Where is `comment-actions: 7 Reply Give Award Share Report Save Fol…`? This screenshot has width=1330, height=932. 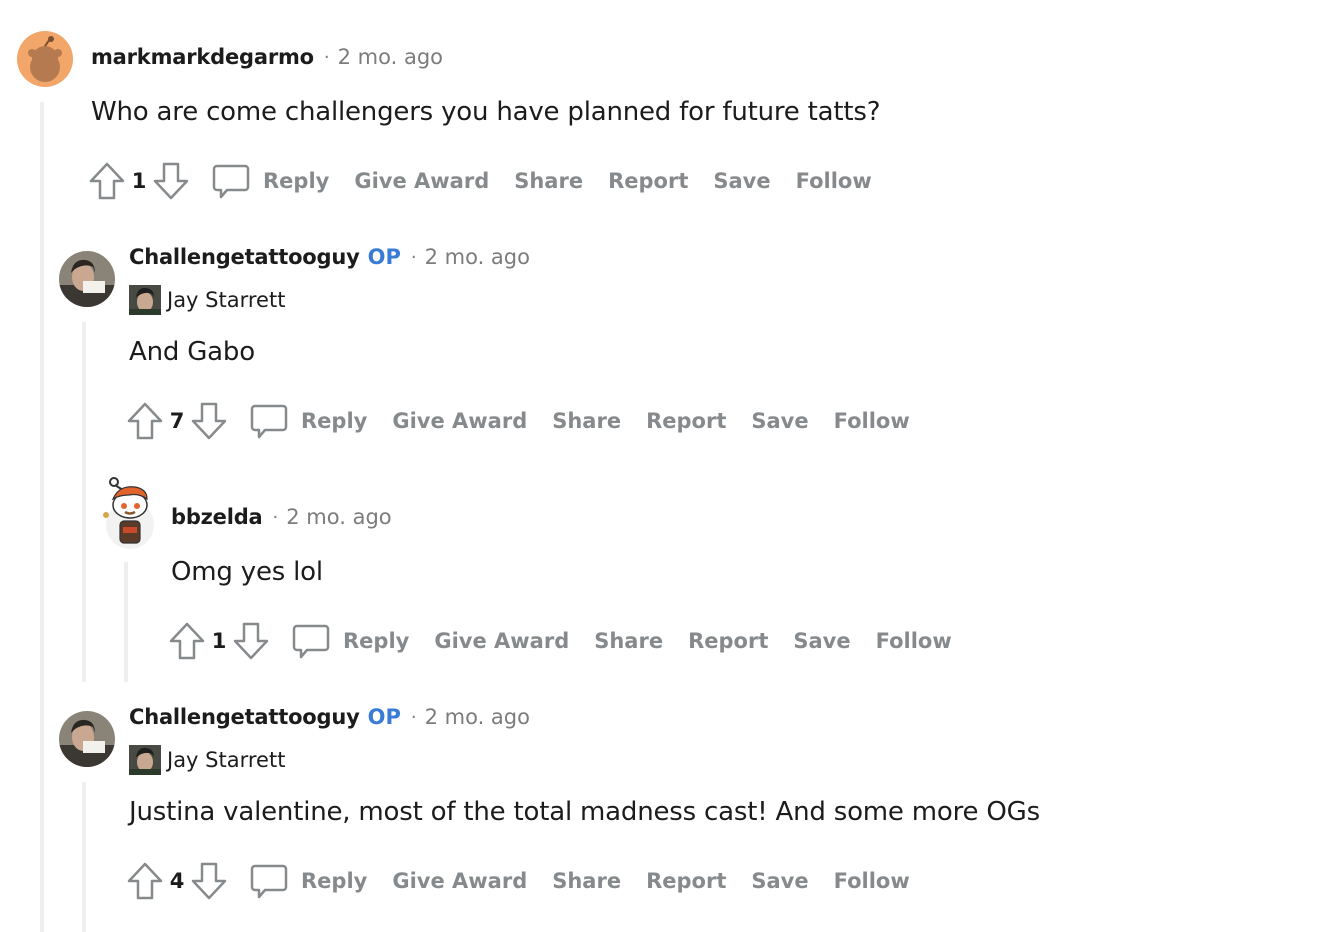
comment-actions: 7 Reply Give Award Share Report Save Fol… is located at coordinates (530, 421).